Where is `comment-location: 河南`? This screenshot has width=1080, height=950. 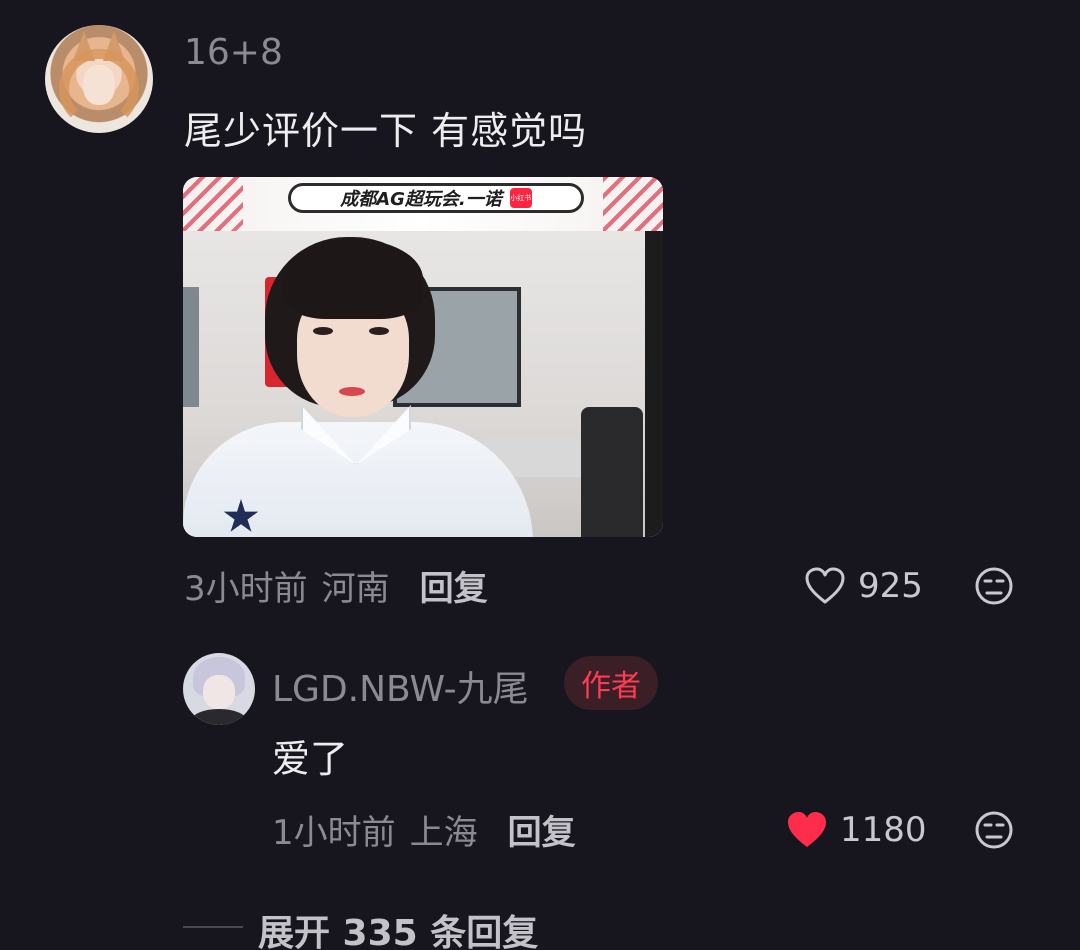
comment-location: 河南 is located at coordinates (355, 588).